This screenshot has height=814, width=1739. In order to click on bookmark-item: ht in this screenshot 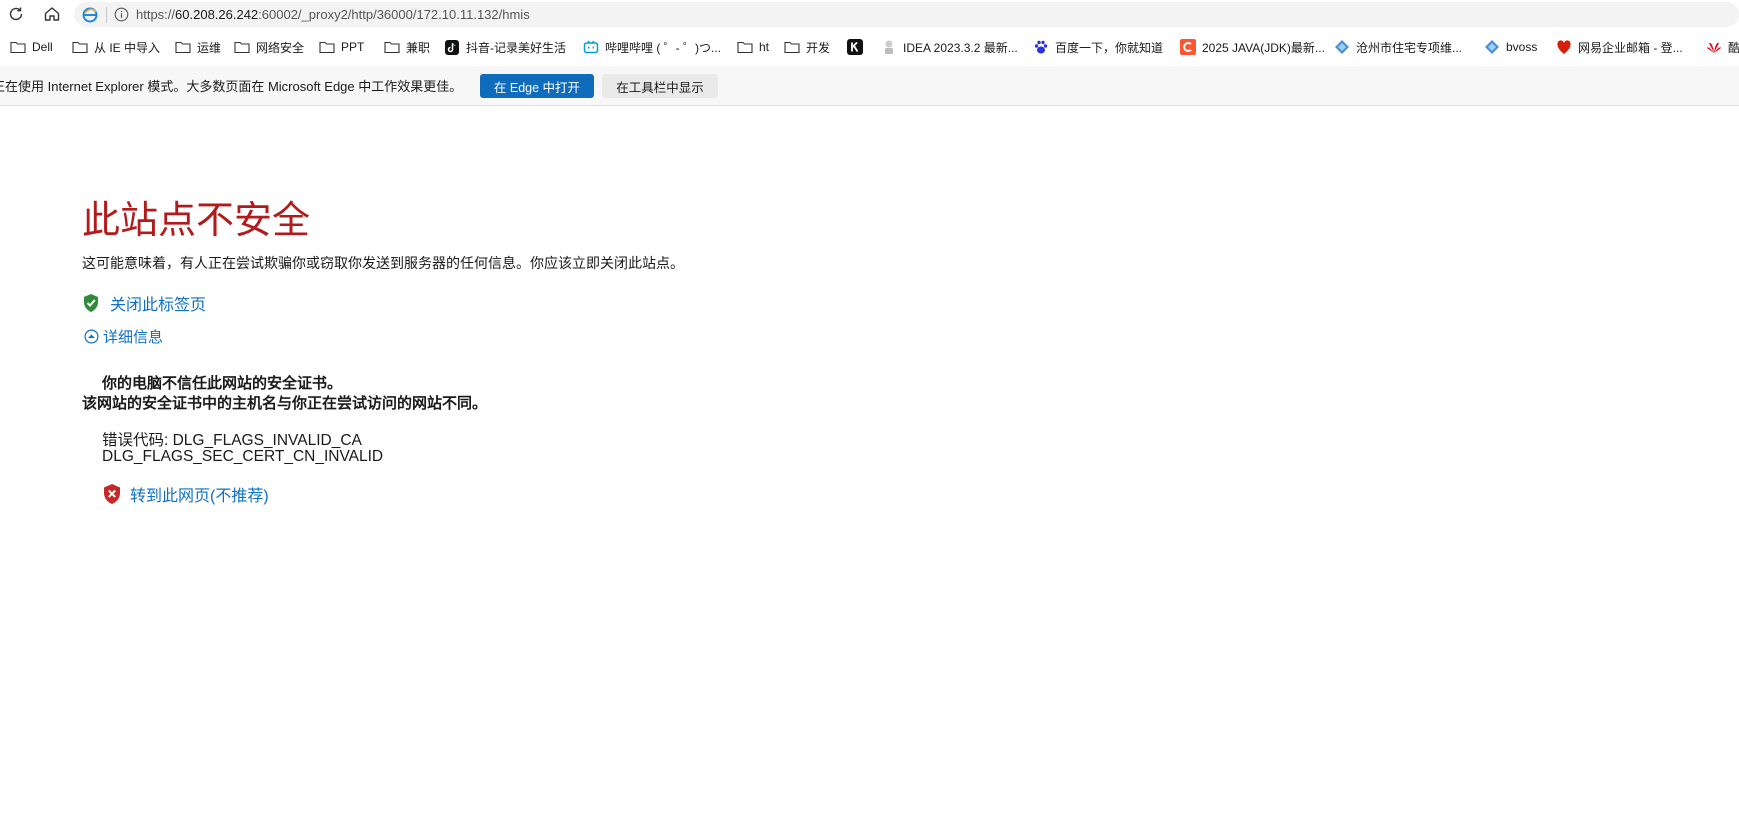, I will do `click(753, 47)`.